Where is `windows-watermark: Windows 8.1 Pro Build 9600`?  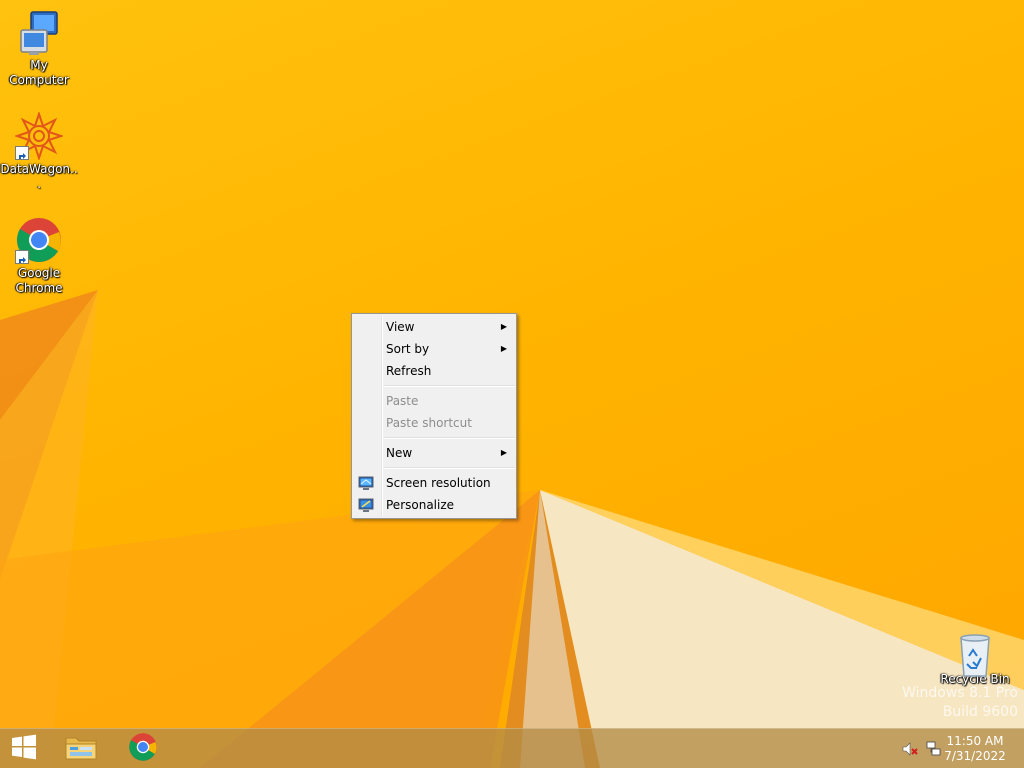
windows-watermark: Windows 8.1 Pro Build 9600 is located at coordinates (960, 703).